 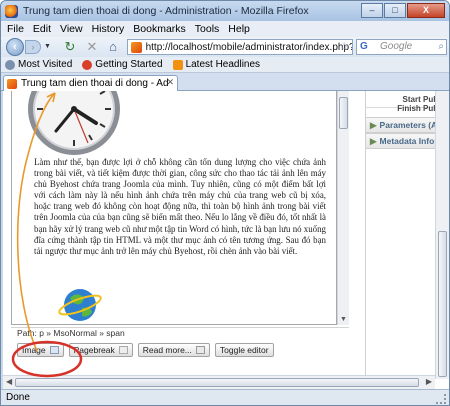 What do you see at coordinates (15, 29) in the screenshot?
I see `menu-file: File` at bounding box center [15, 29].